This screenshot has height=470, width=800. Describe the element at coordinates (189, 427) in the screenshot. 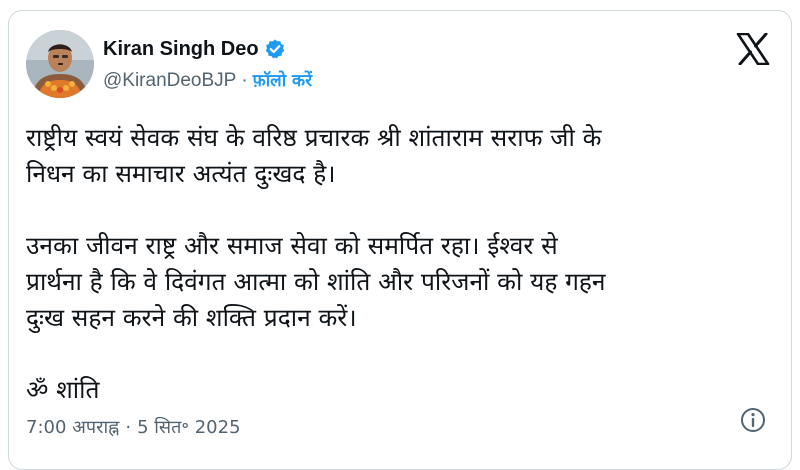

I see `tweet-date: 5 सित॰ 2025` at that location.